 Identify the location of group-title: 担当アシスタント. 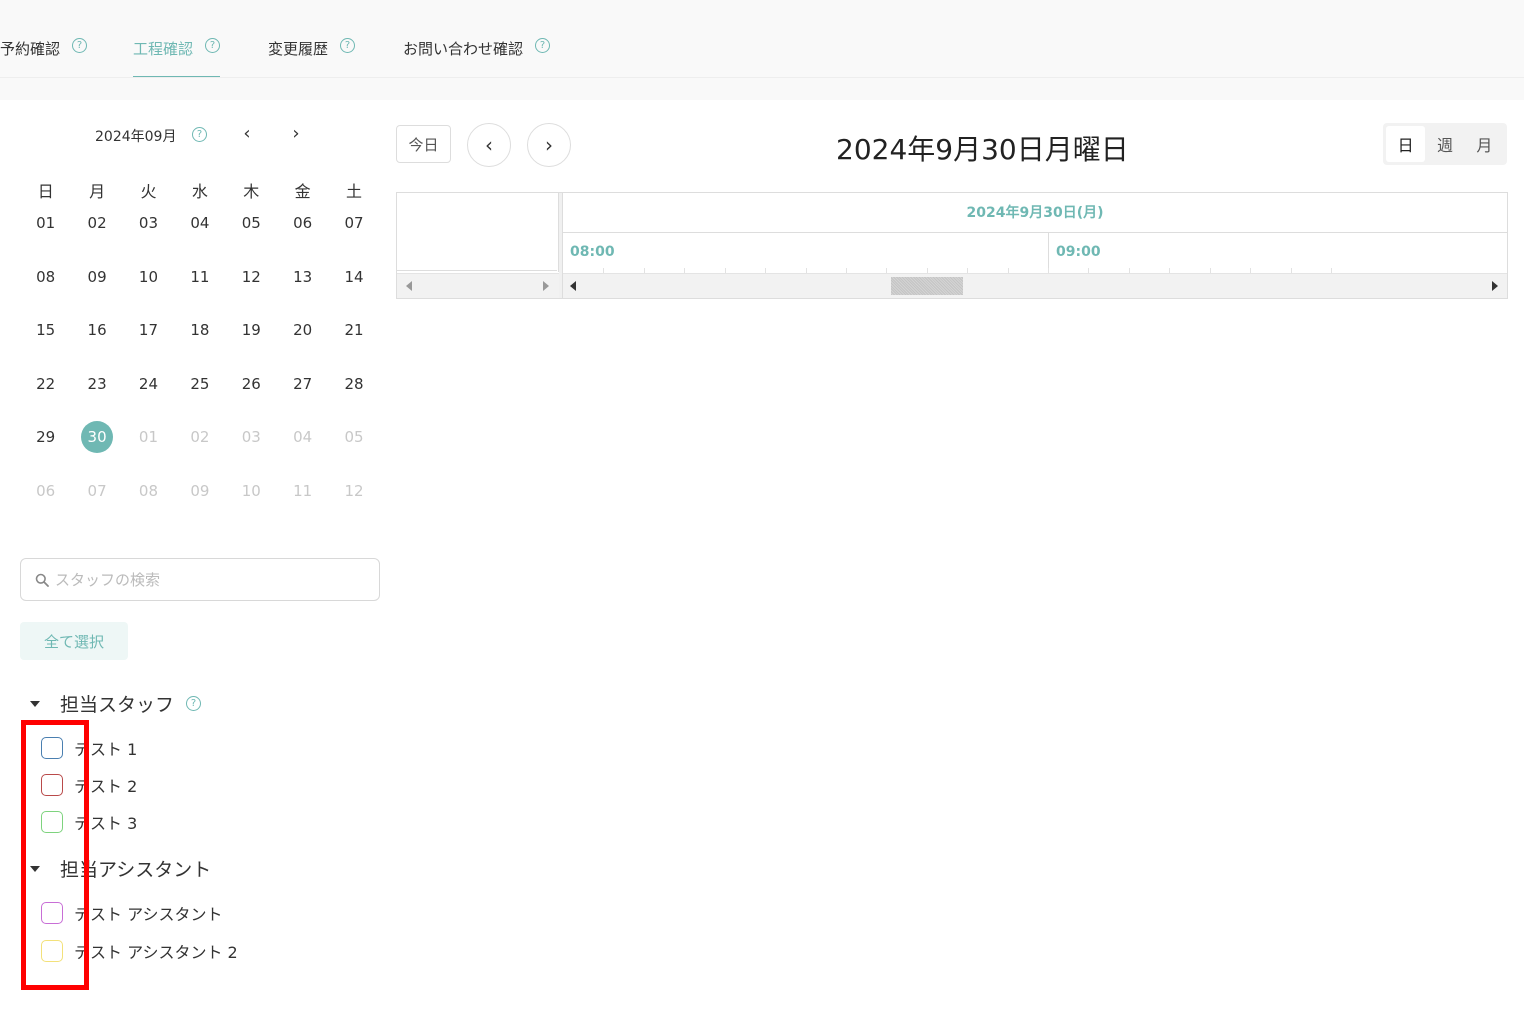
(136, 870).